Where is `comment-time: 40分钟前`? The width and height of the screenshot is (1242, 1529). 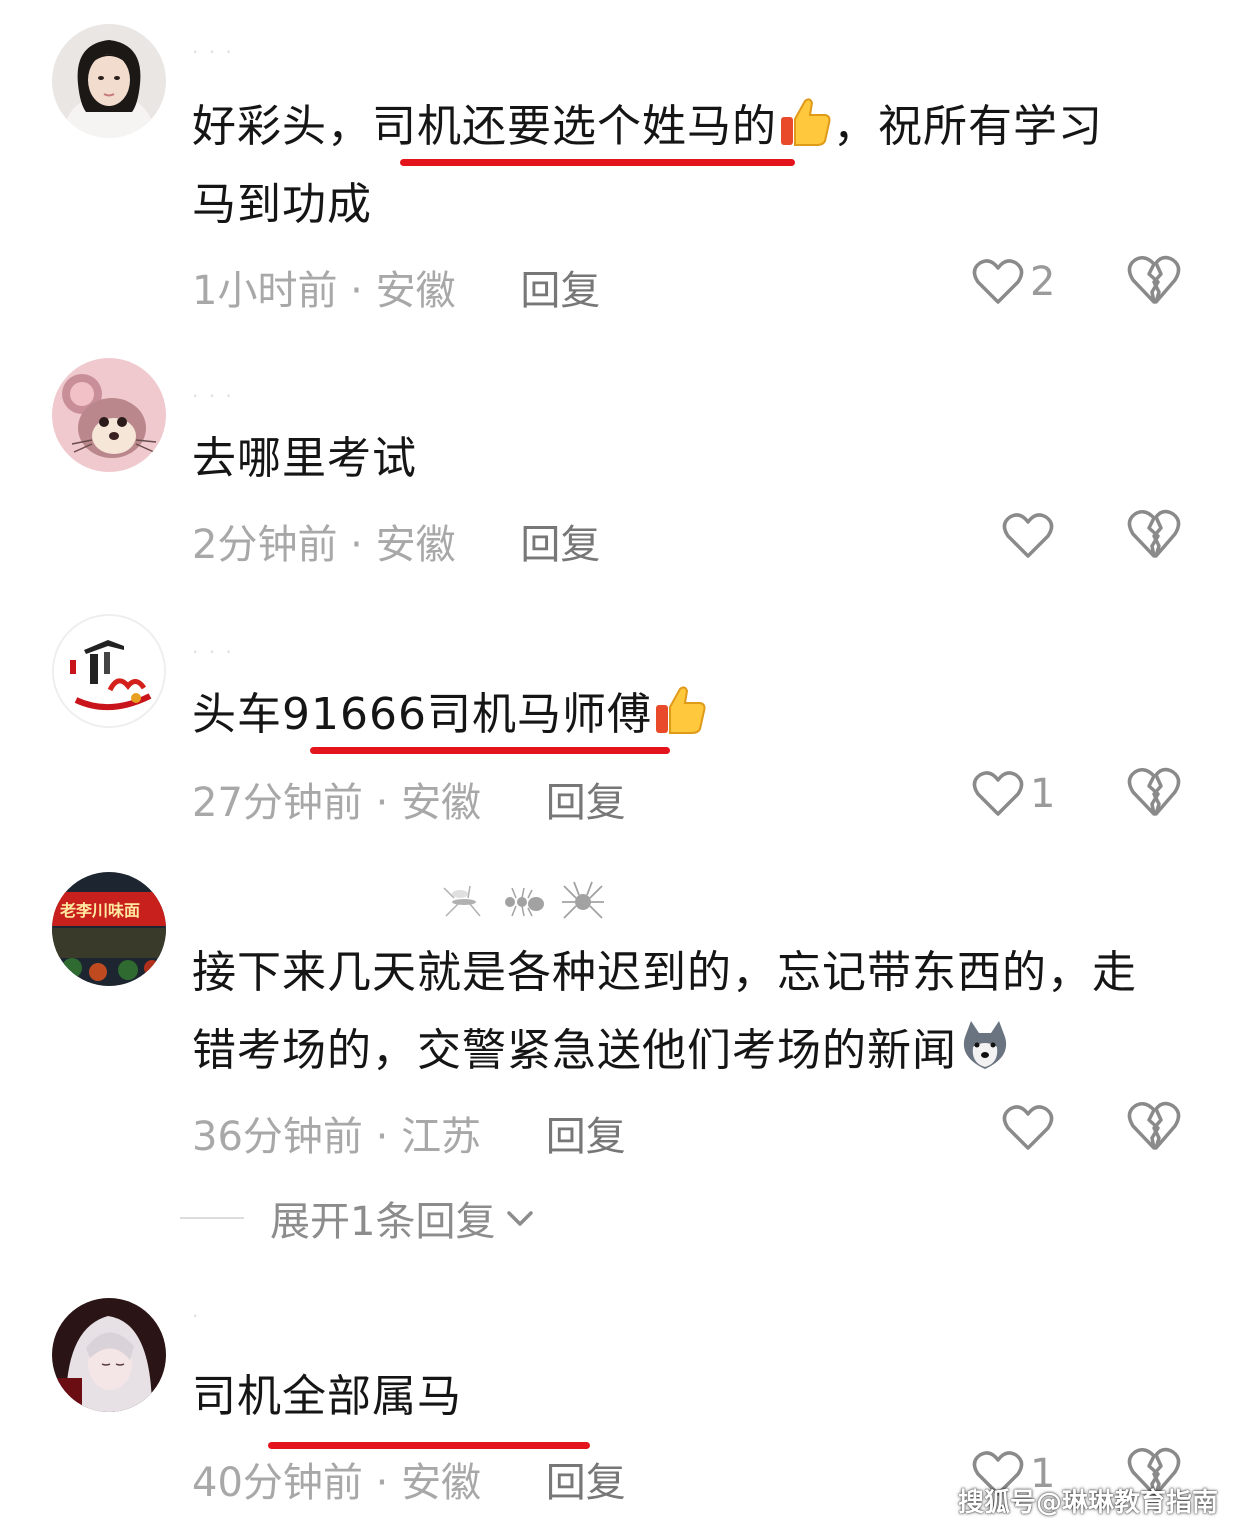 comment-time: 40分钟前 is located at coordinates (277, 1483).